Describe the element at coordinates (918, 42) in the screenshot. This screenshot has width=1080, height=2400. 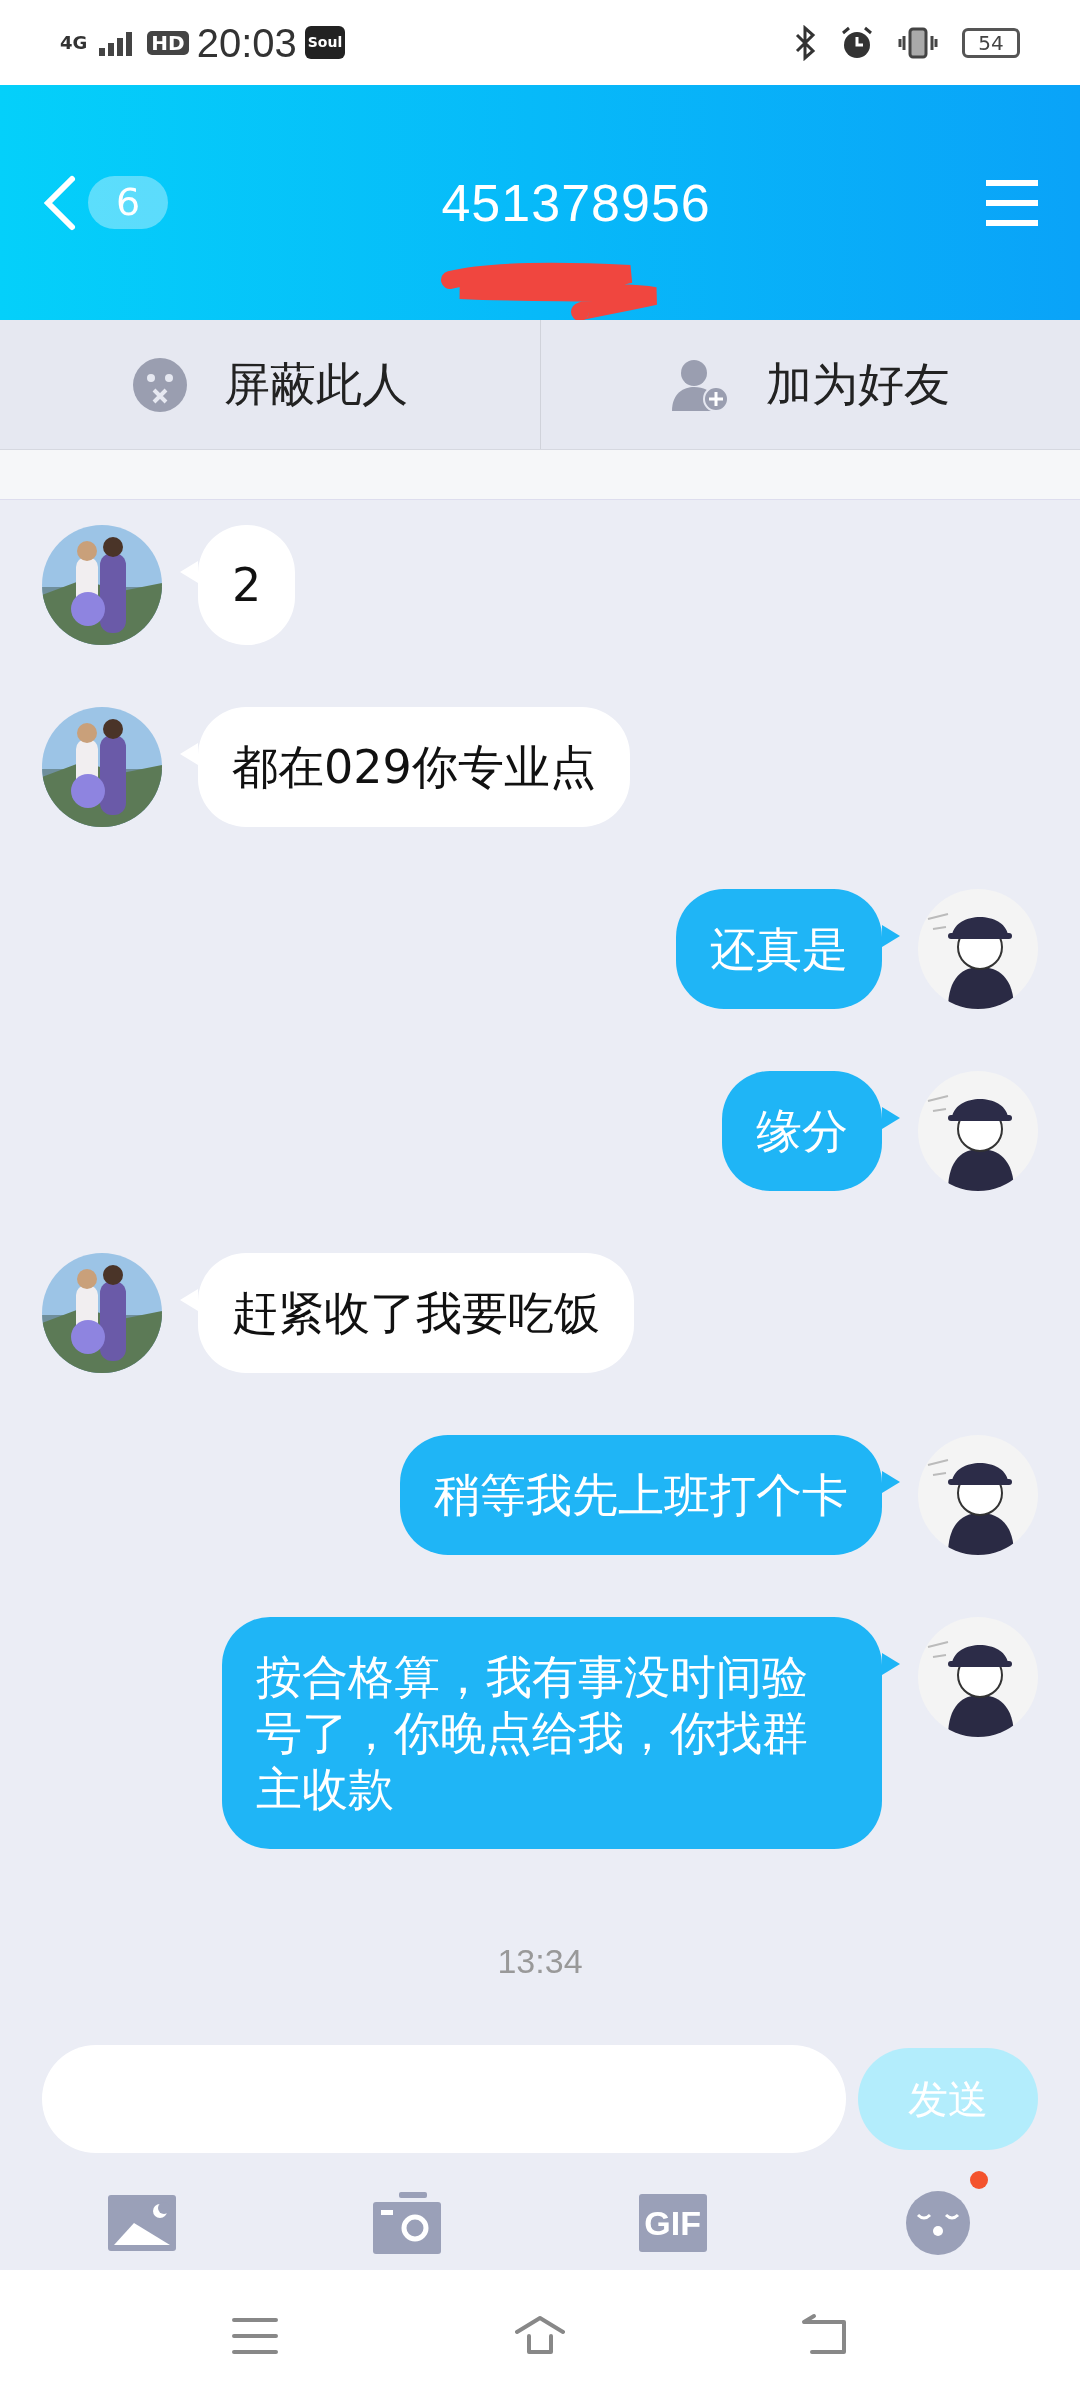
I see `vibrate-icon` at that location.